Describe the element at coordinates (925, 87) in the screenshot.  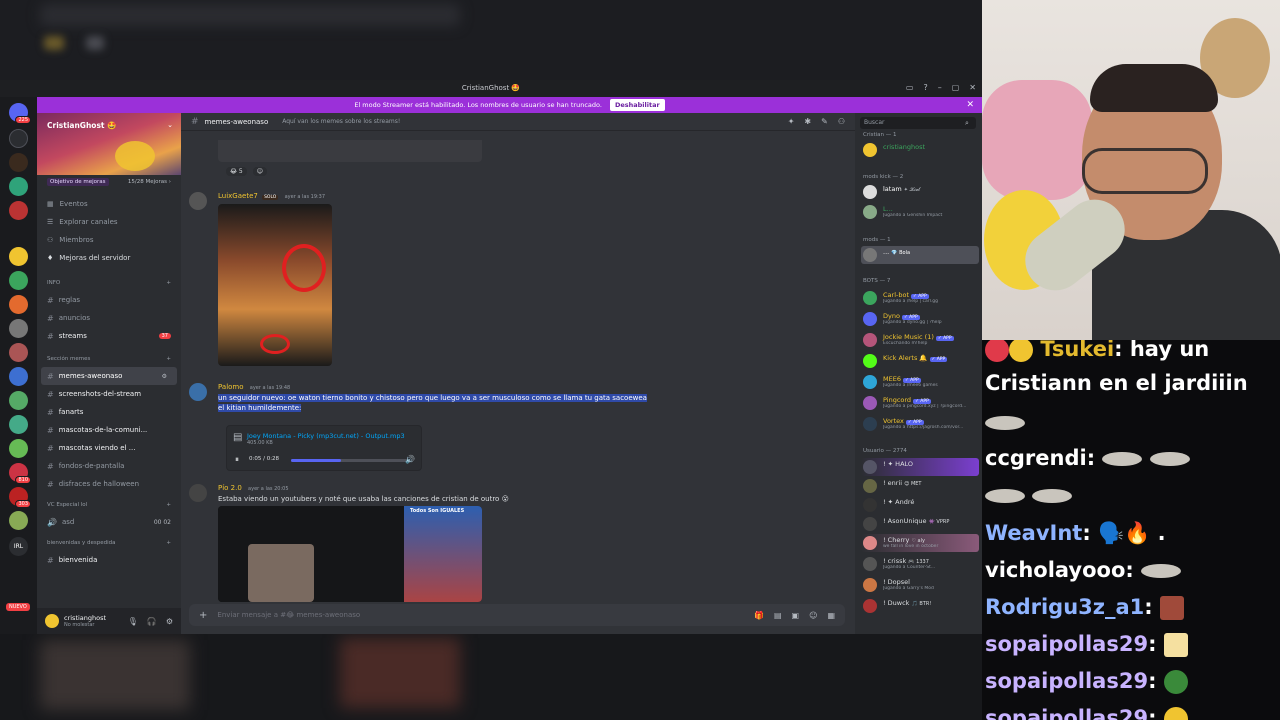
I see `help-icon: ?` at that location.